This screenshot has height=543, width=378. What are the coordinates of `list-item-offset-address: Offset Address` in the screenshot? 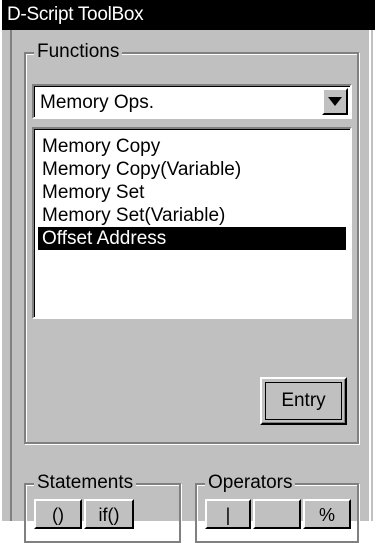 It's located at (192, 238).